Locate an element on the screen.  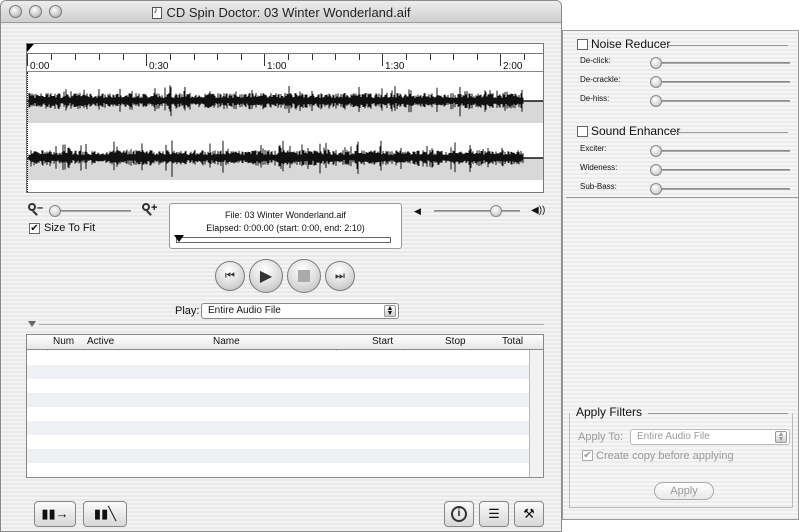
apply-to-label: Apply To: is located at coordinates (601, 437).